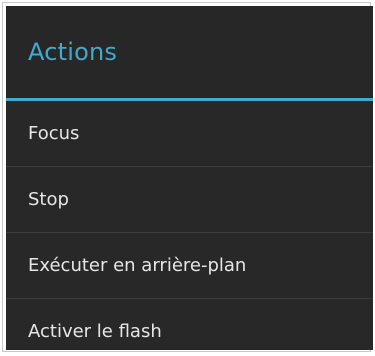 The image size is (375, 356). Describe the element at coordinates (54, 133) in the screenshot. I see `menu-item-label: Focus` at that location.